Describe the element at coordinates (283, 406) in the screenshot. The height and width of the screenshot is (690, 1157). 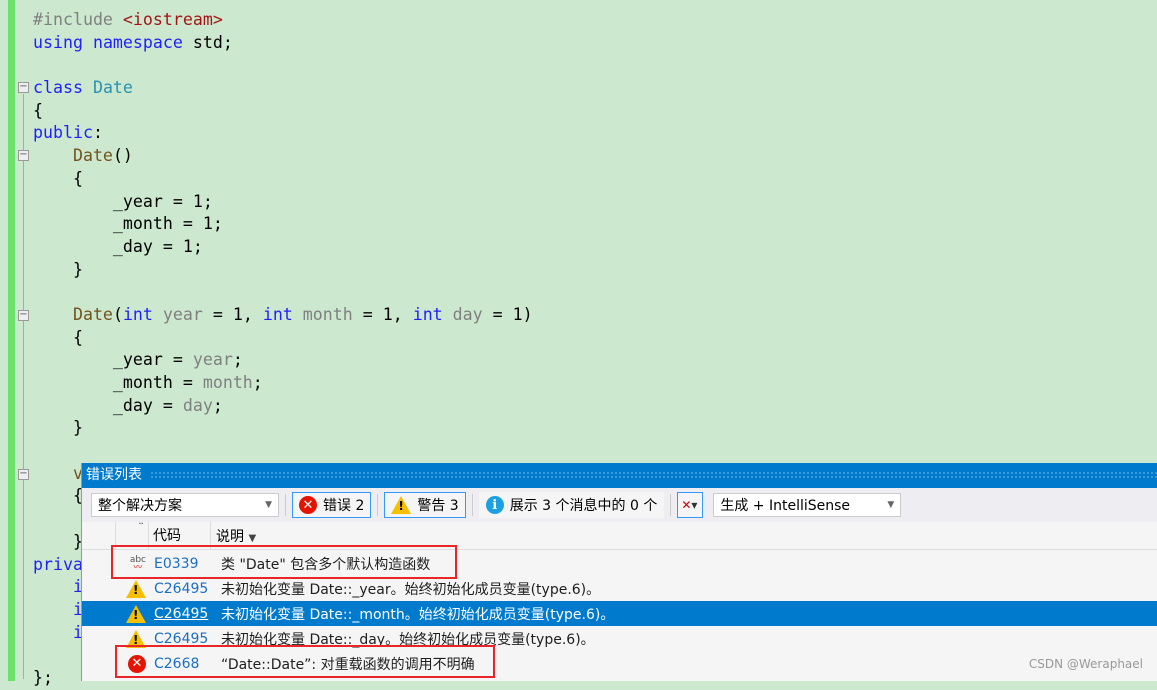
I see `code-line: _day = day;` at that location.